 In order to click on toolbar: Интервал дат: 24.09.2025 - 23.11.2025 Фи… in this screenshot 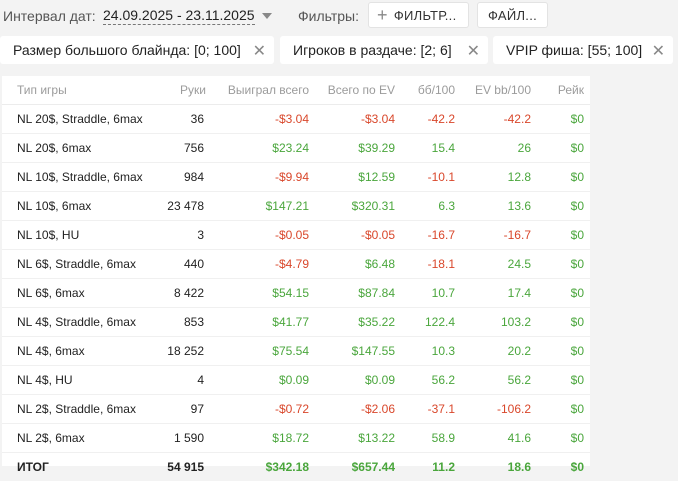, I will do `click(339, 16)`.